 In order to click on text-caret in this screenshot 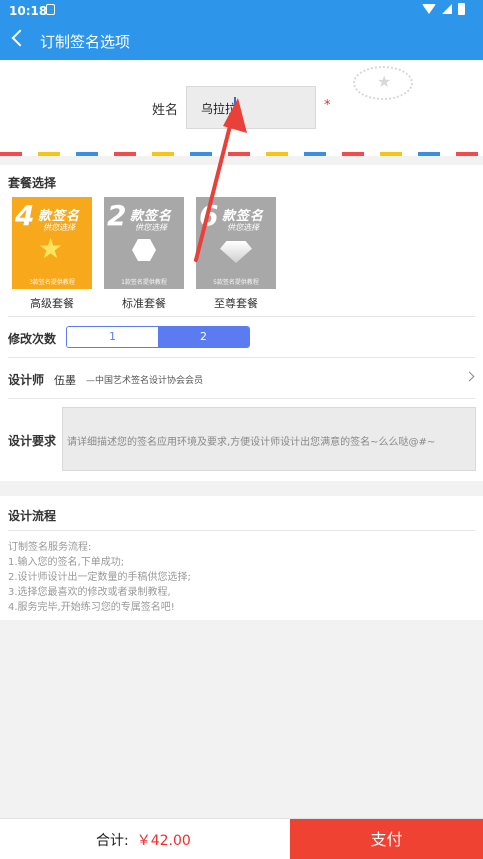, I will do `click(235, 106)`.